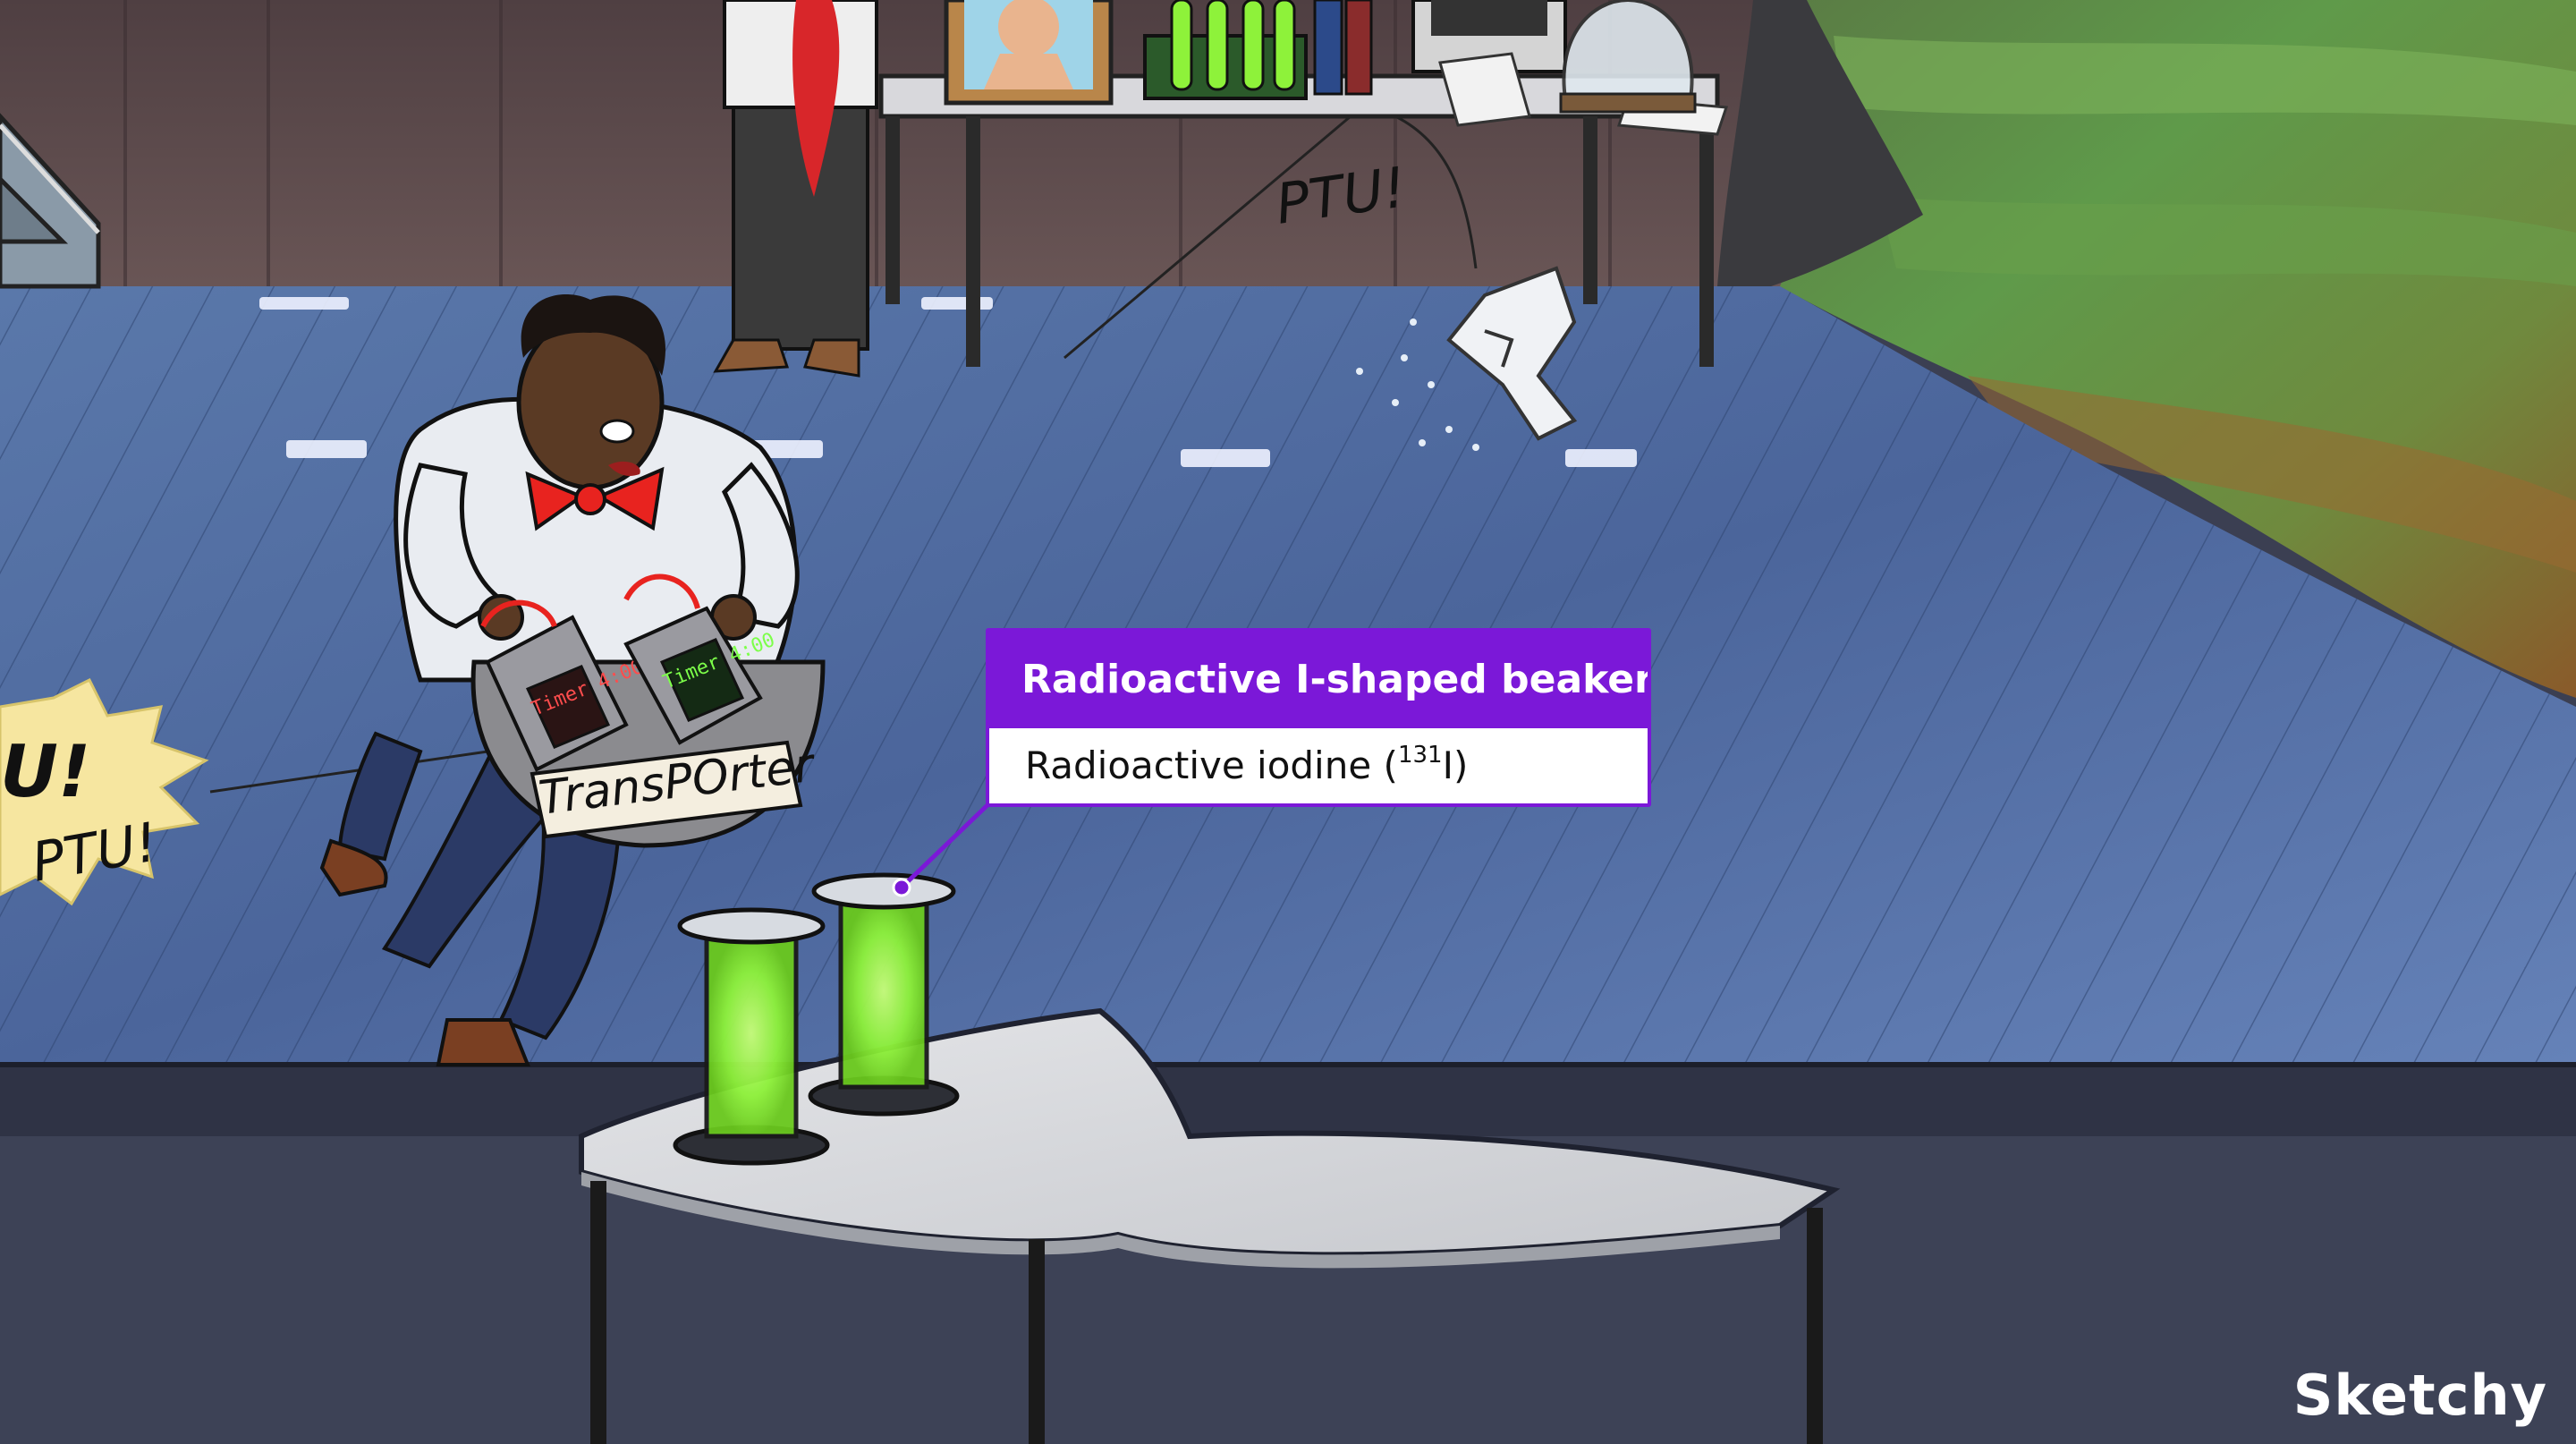 The width and height of the screenshot is (2576, 1444). I want to click on back-figure, so click(795, 189).